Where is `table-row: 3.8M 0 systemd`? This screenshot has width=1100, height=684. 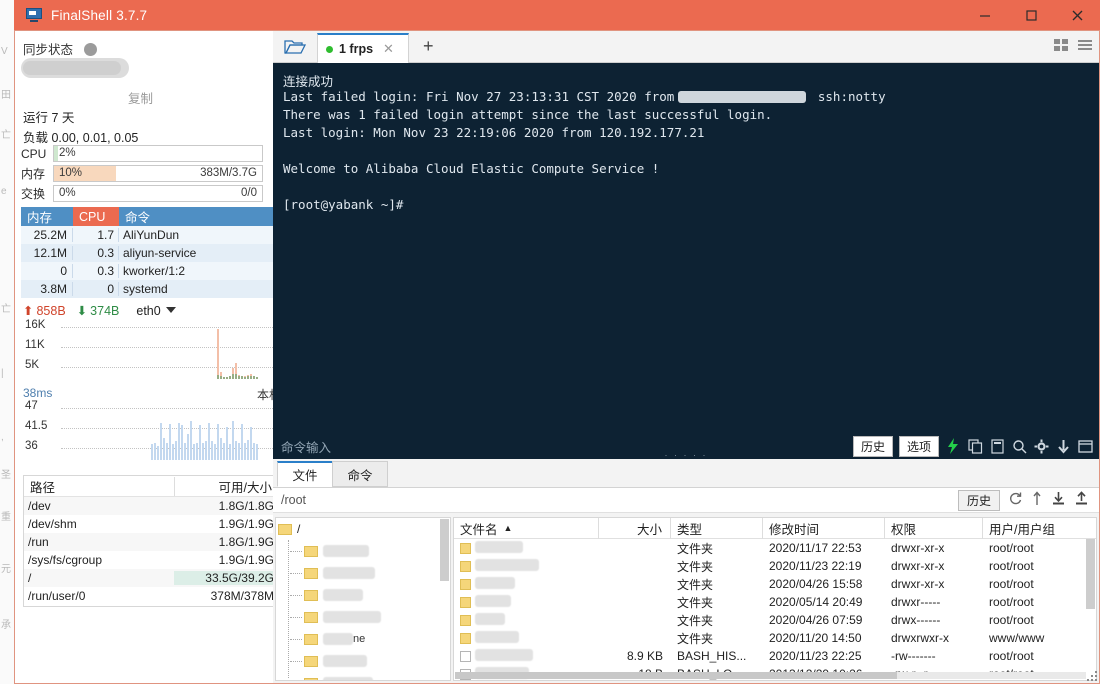
table-row: 3.8M 0 systemd is located at coordinates (152, 289).